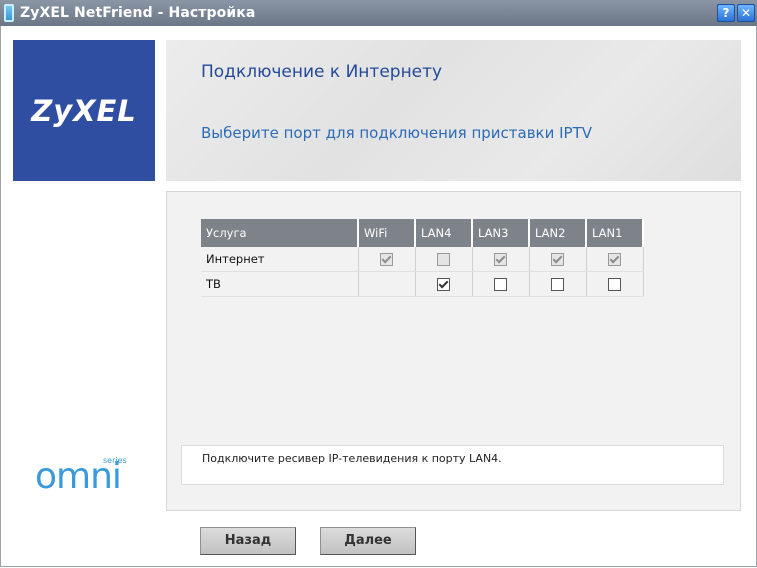  What do you see at coordinates (614, 259) in the screenshot?
I see `checkbox-internet-lan1` at bounding box center [614, 259].